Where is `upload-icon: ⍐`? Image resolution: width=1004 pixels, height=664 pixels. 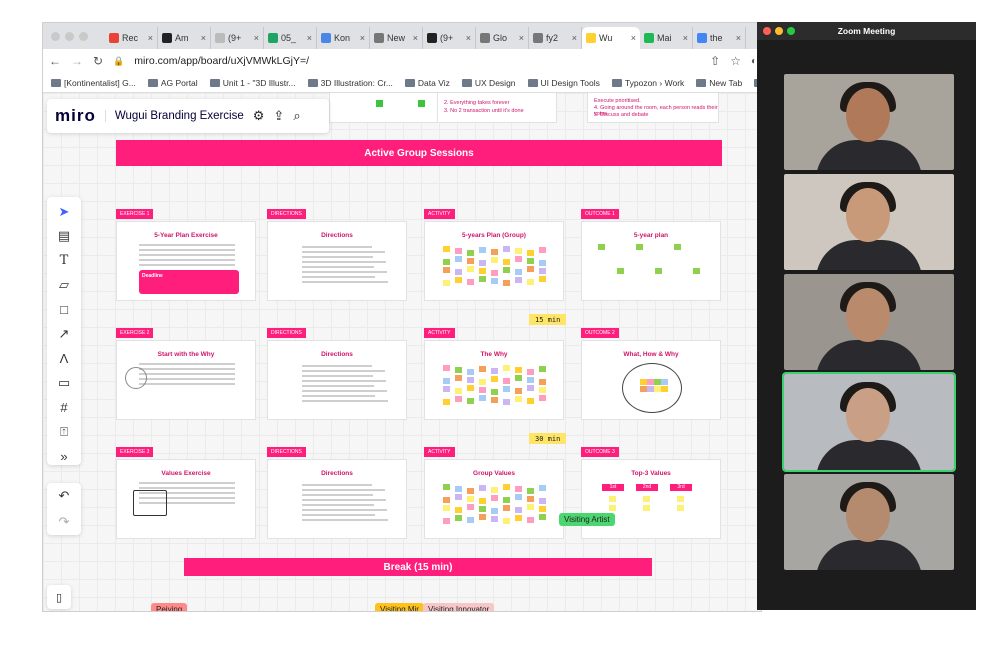 upload-icon: ⍐ is located at coordinates (64, 431).